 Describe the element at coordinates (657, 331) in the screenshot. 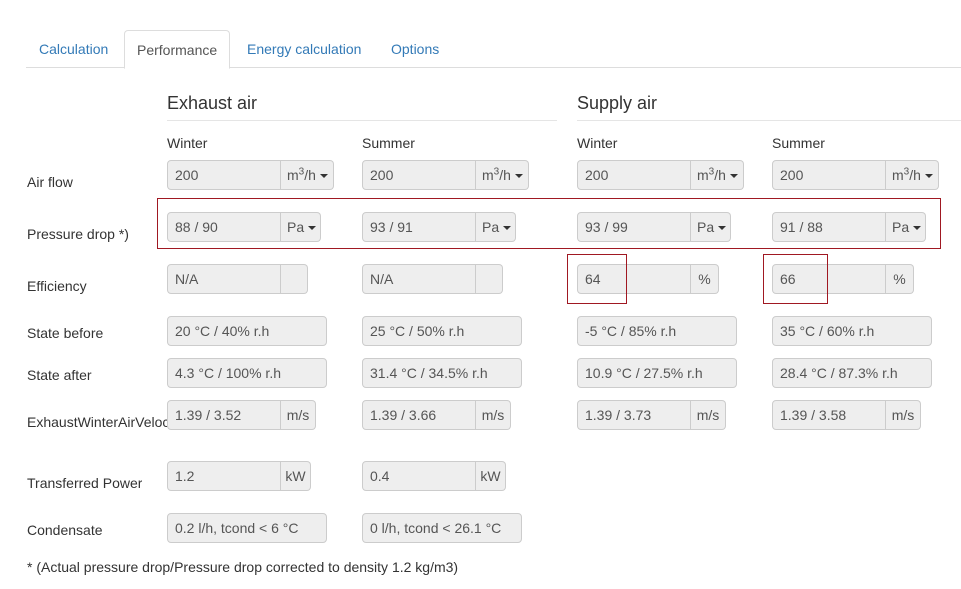

I see `state-before-supply-winter-input: -5 °C / 85% r.h` at that location.